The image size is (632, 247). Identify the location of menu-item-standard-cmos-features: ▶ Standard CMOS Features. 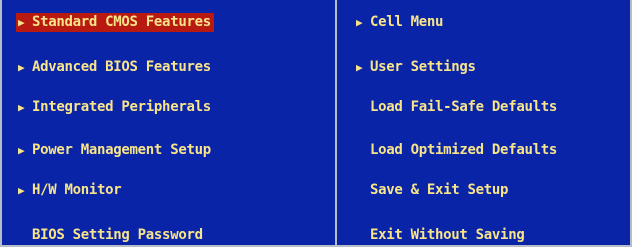
(115, 22).